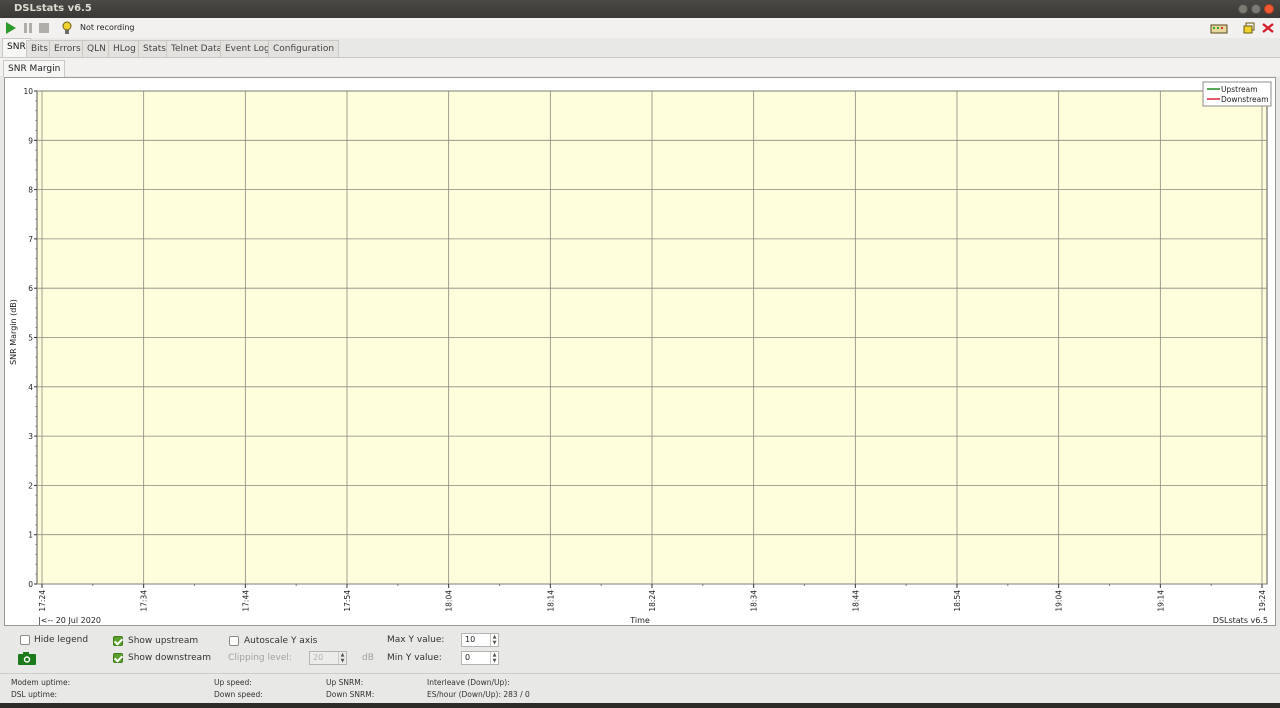  I want to click on hide-legend-label: Hide legend, so click(61, 640).